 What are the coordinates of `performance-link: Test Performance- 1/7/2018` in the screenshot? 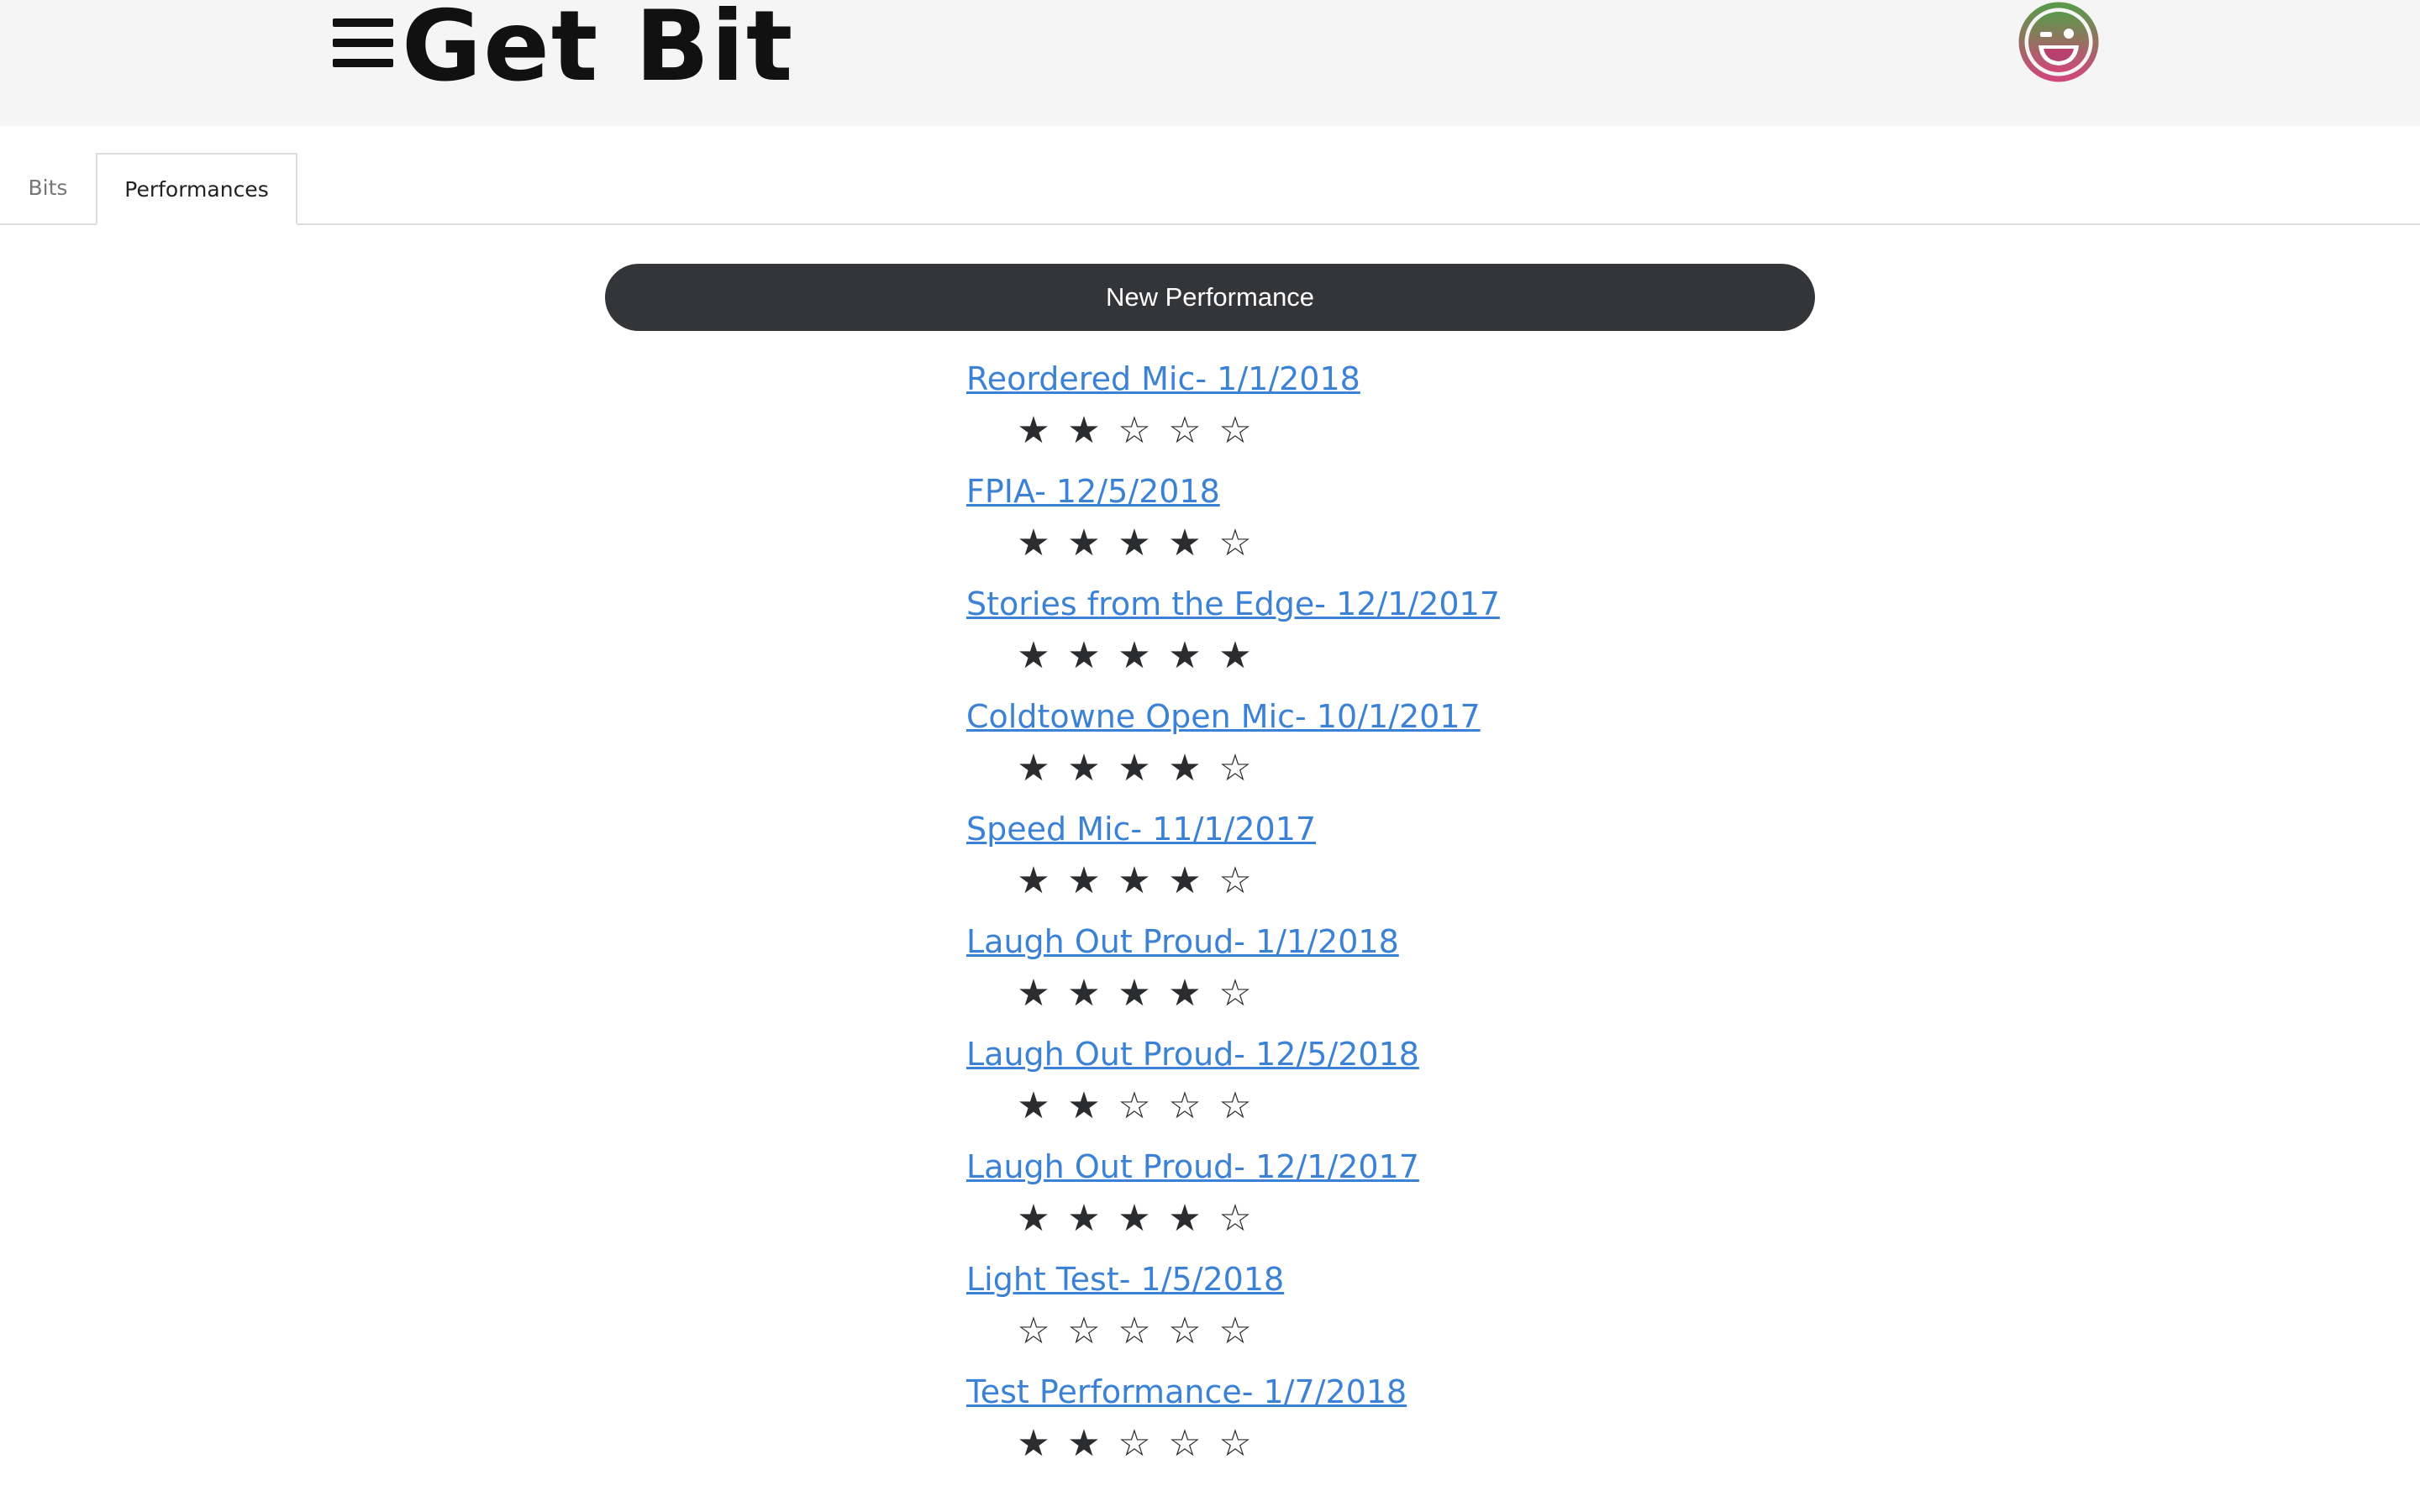 It's located at (1186, 1392).